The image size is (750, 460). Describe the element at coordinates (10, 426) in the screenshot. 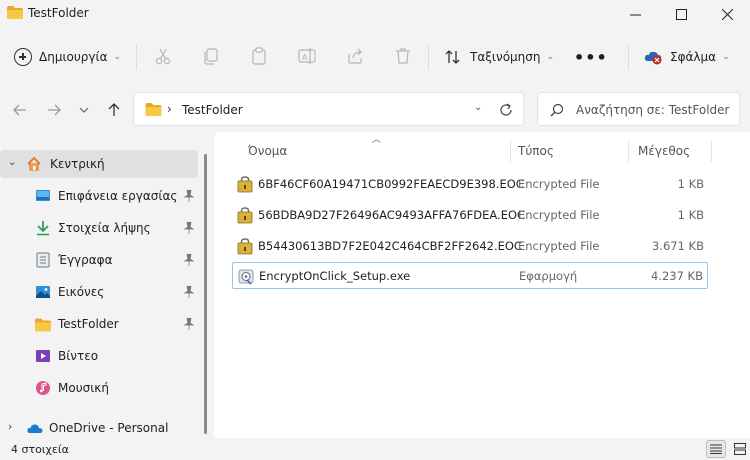

I see `chevron-right-icon: ›` at that location.